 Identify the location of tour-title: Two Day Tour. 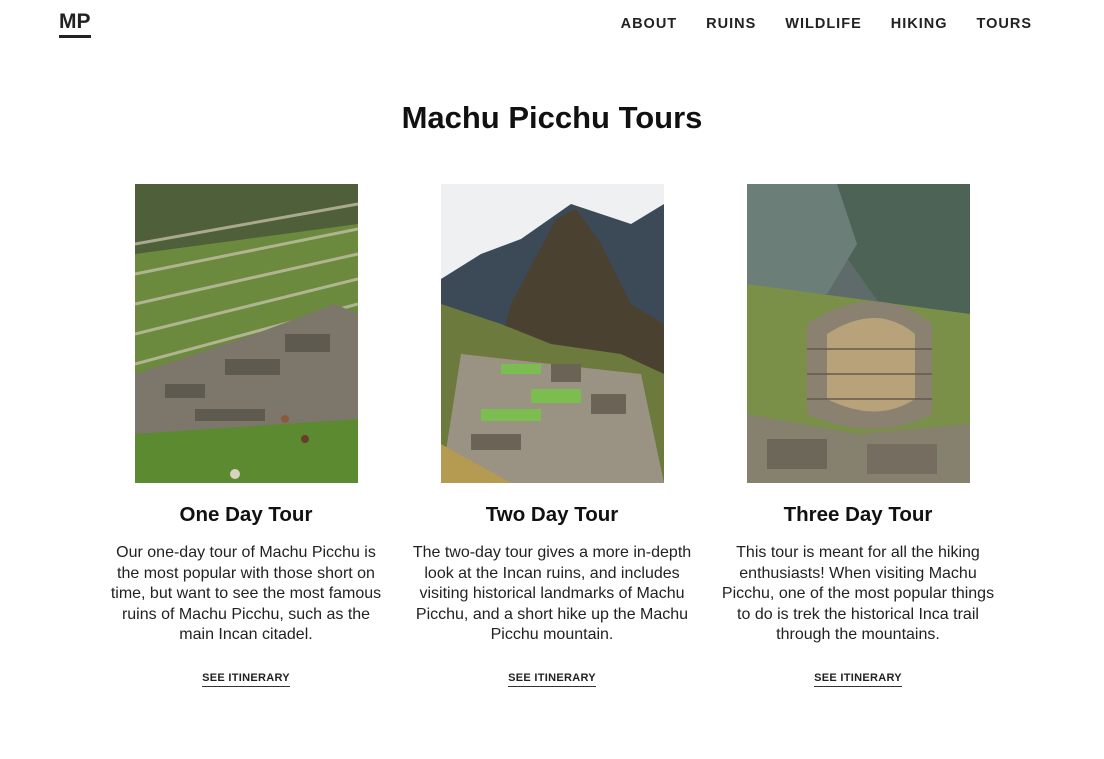
(552, 514).